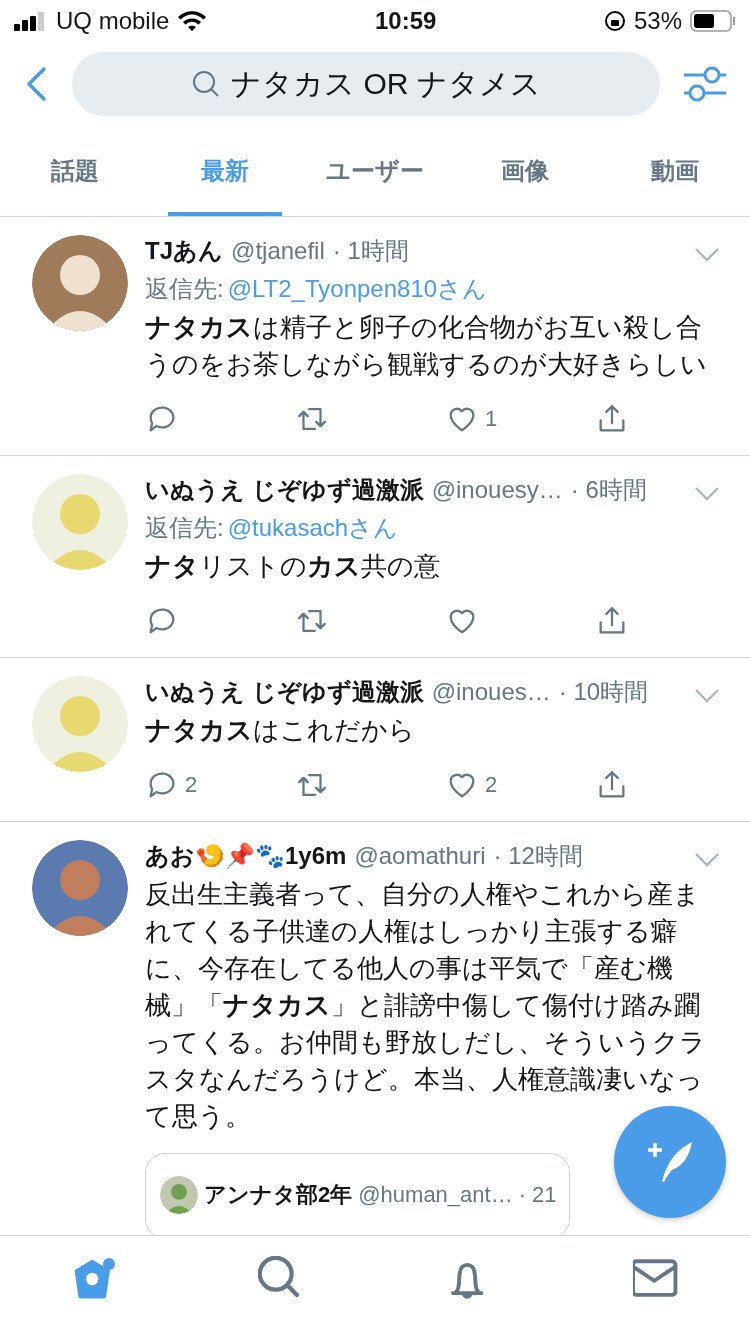  What do you see at coordinates (405, 21) in the screenshot?
I see `clock: 10:59` at bounding box center [405, 21].